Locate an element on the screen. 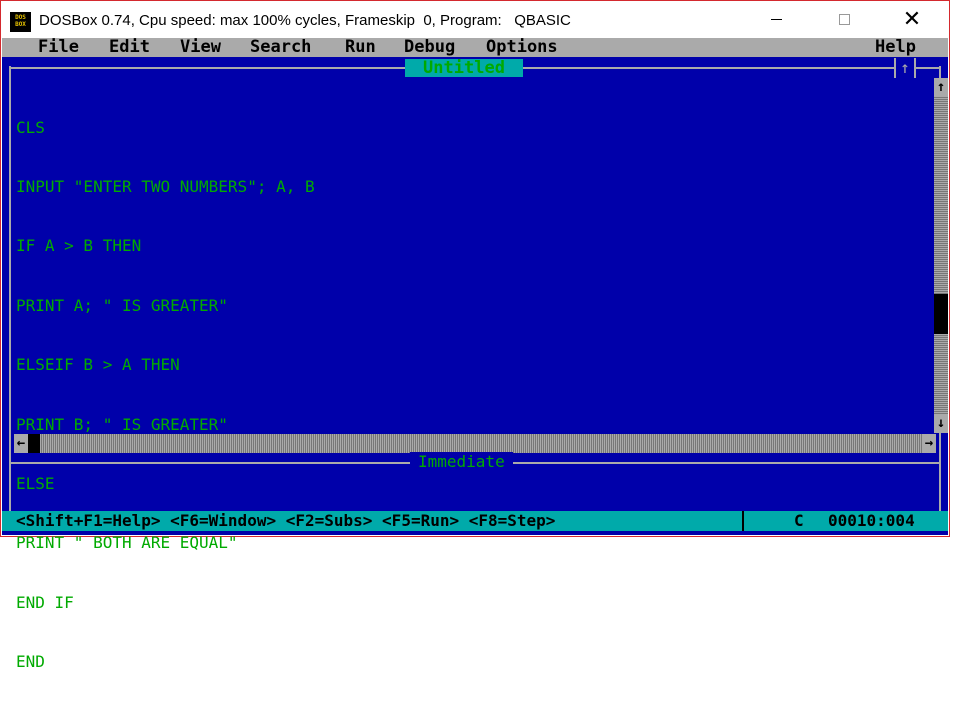 The image size is (960, 712). close-button: ✕ is located at coordinates (912, 19).